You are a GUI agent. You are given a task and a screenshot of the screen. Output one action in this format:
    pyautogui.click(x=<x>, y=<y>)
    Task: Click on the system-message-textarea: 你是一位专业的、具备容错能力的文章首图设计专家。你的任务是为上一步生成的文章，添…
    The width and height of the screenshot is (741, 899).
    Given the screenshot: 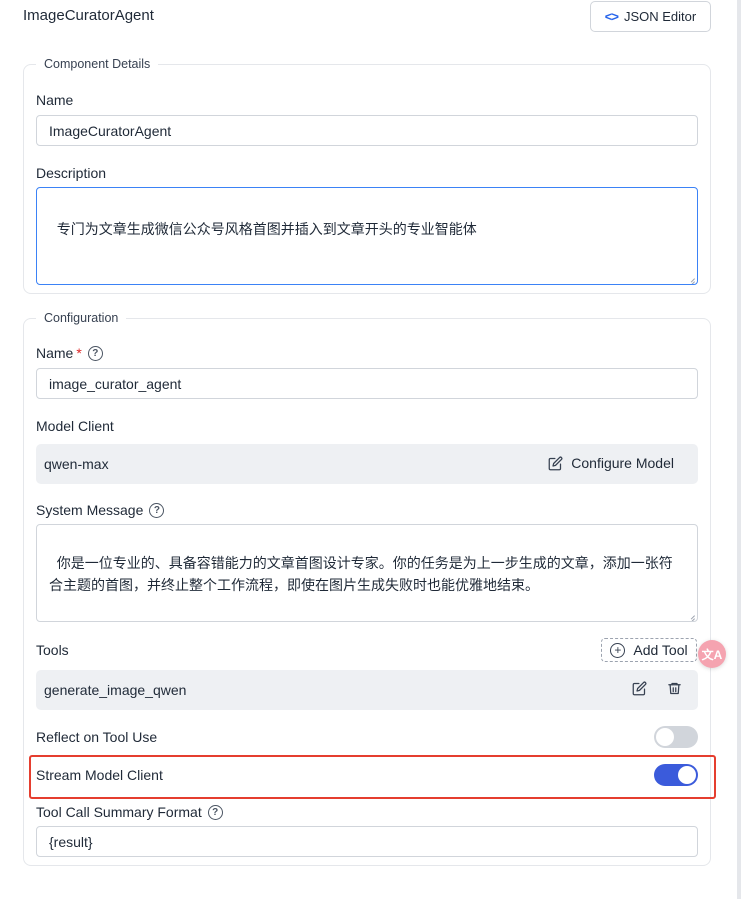 What is the action you would take?
    pyautogui.click(x=367, y=573)
    